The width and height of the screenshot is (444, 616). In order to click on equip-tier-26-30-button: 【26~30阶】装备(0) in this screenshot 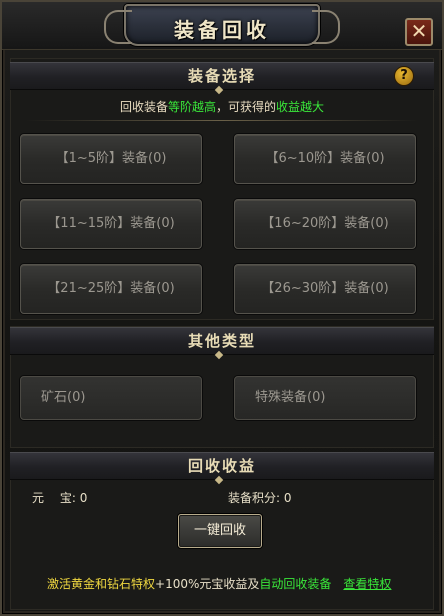, I will do `click(325, 289)`.